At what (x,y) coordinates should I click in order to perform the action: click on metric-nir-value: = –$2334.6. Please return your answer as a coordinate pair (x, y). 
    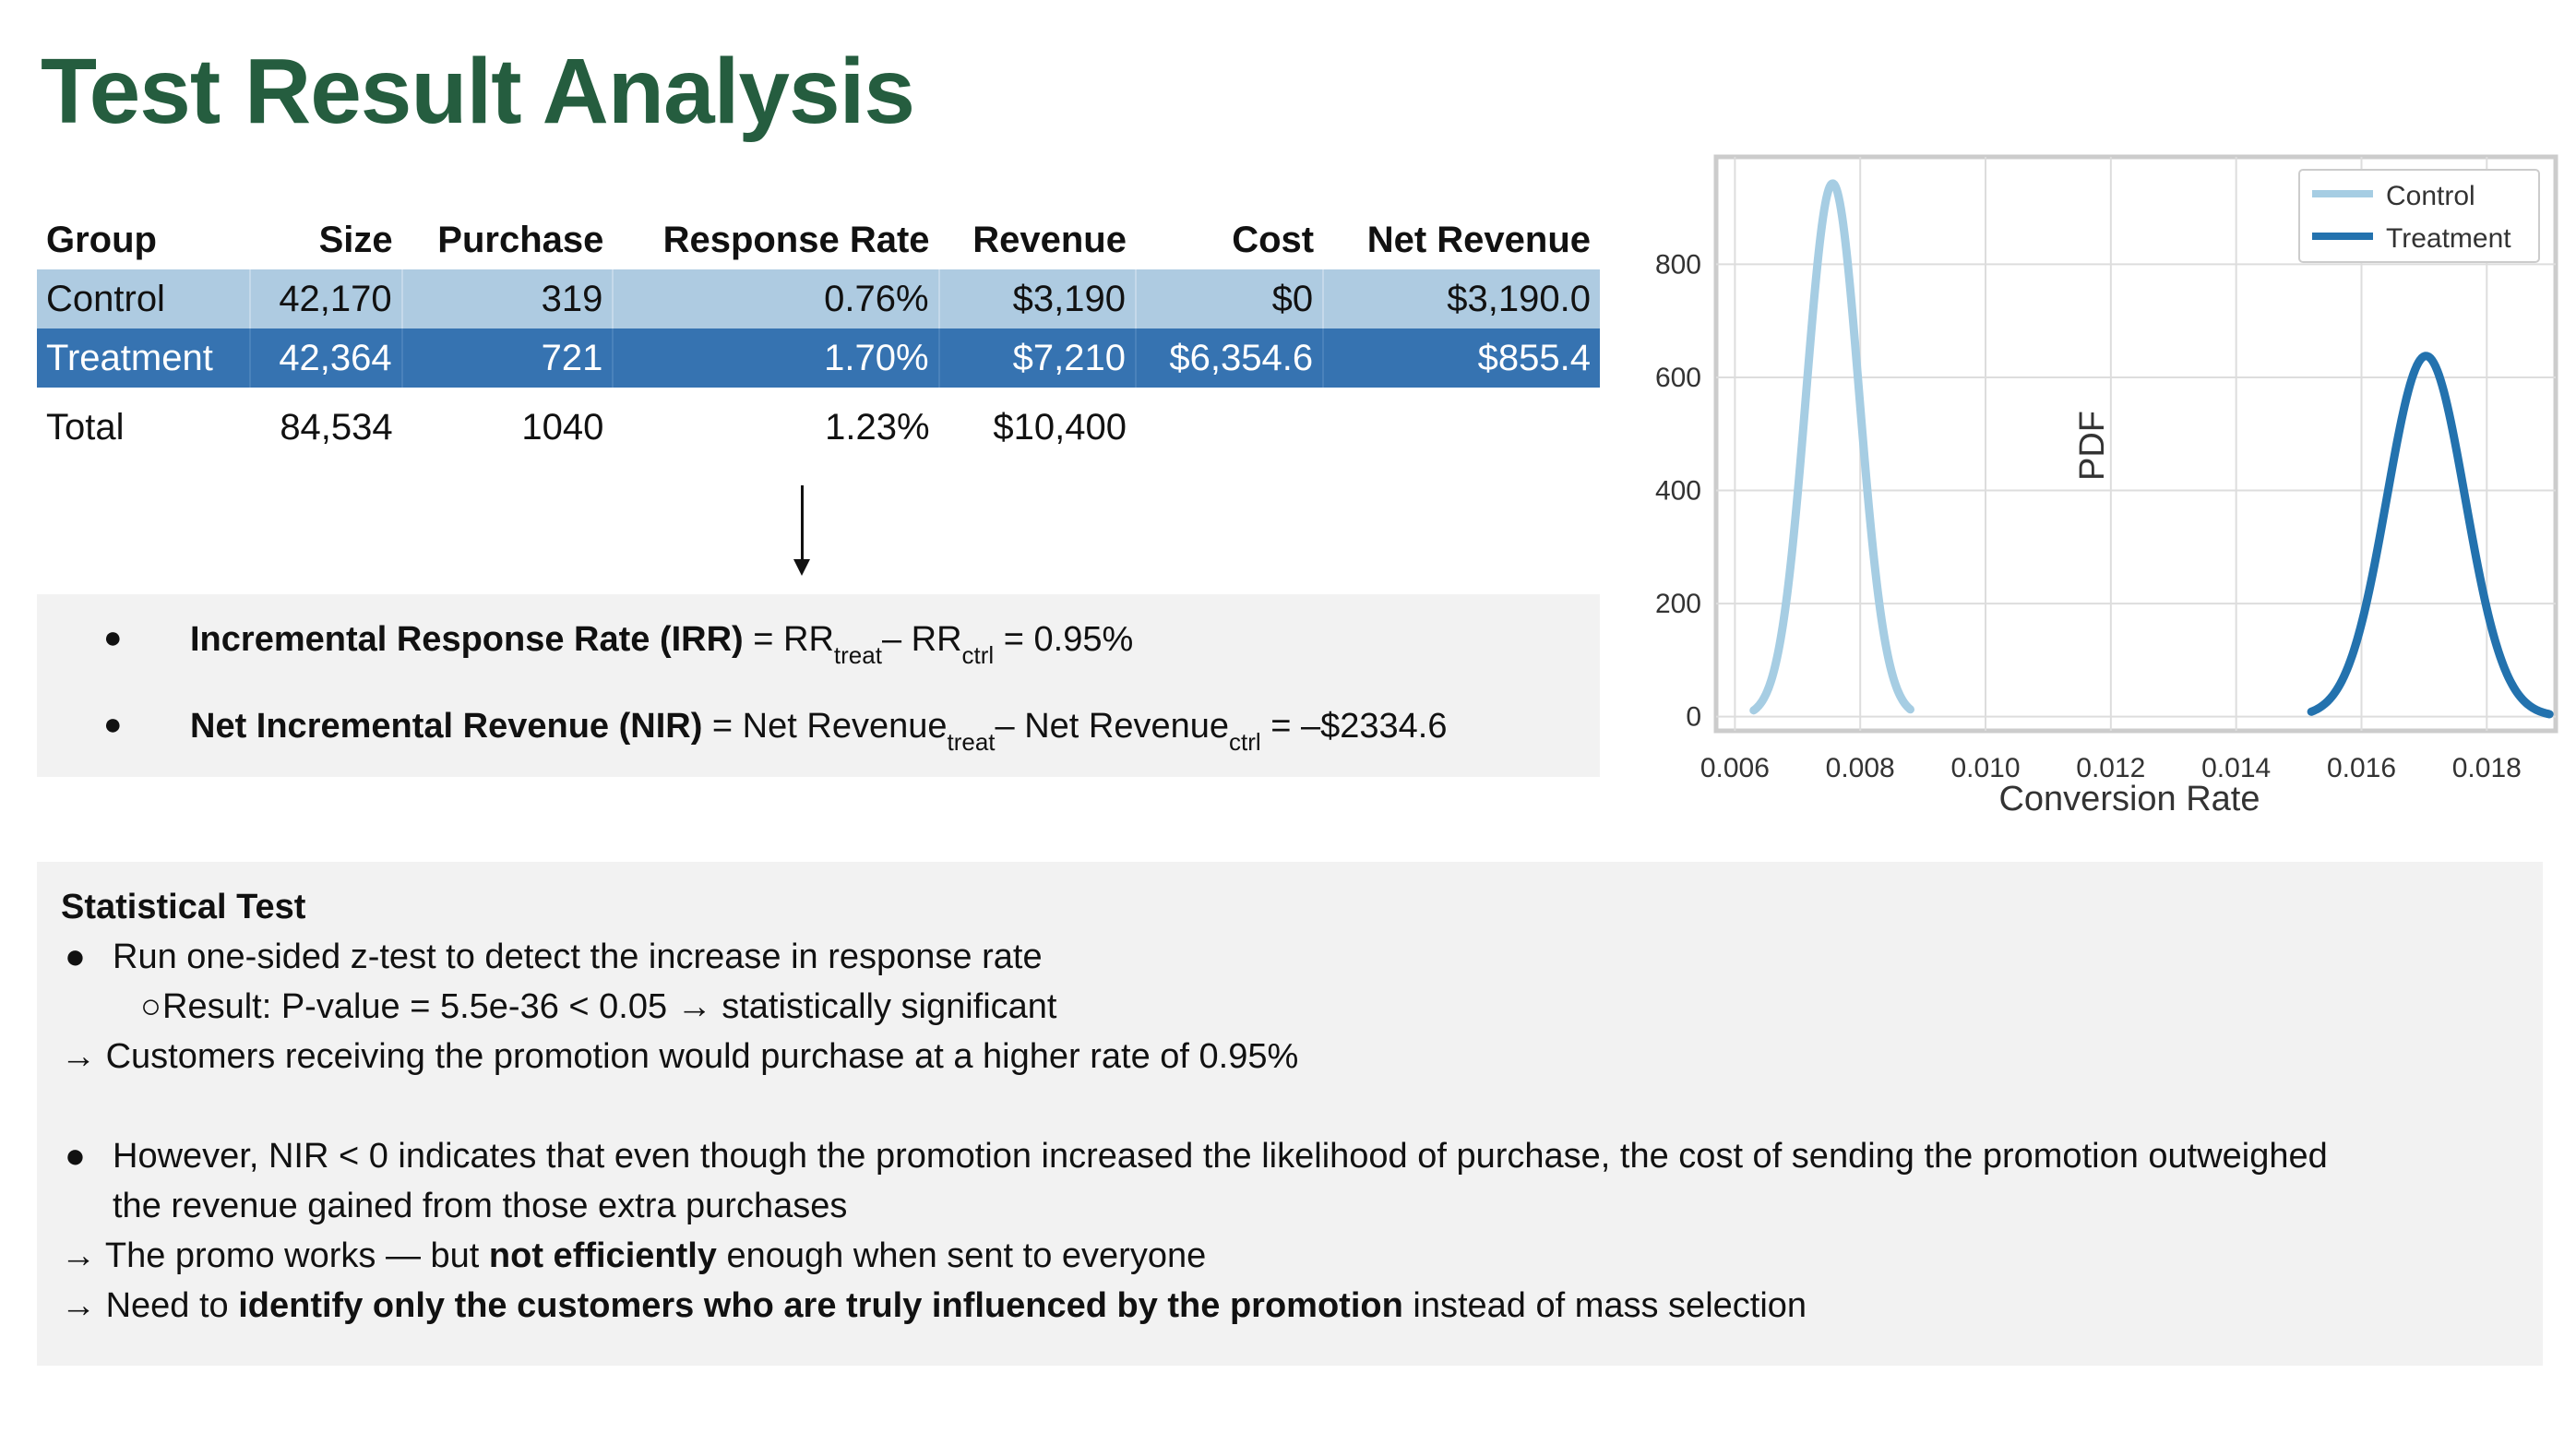
    Looking at the image, I should click on (1354, 726).